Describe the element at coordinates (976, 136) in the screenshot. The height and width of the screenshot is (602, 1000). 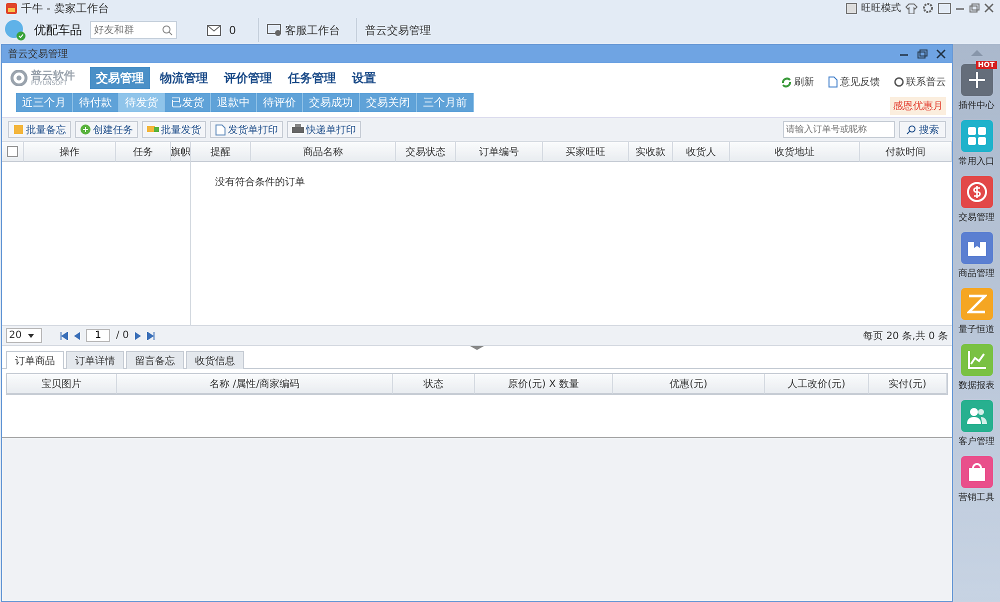
I see `grid-icon` at that location.